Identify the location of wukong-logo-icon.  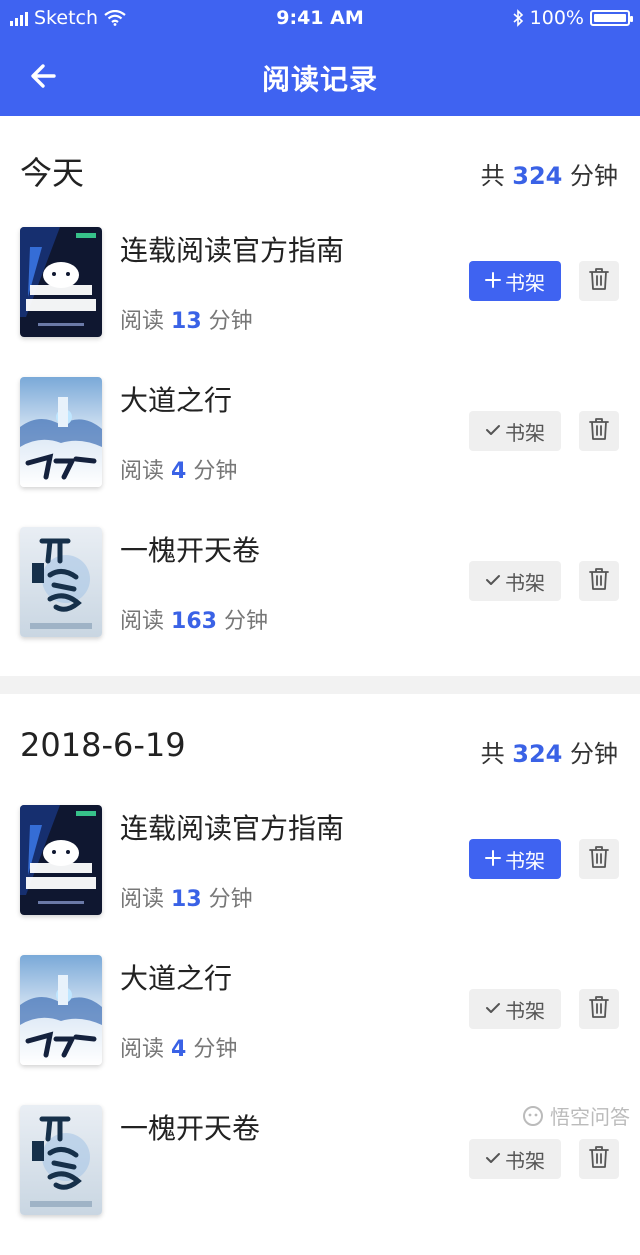
(533, 1115).